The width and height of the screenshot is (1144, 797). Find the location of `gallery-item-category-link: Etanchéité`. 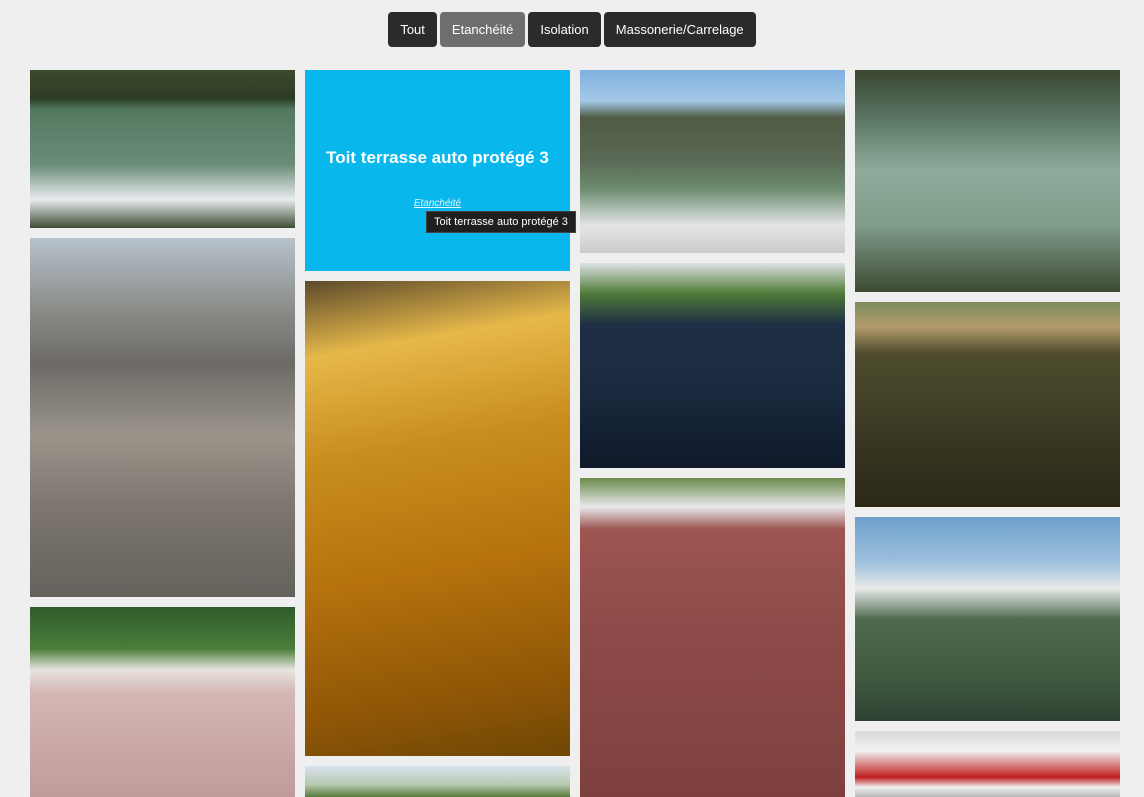

gallery-item-category-link: Etanchéité is located at coordinates (437, 203).